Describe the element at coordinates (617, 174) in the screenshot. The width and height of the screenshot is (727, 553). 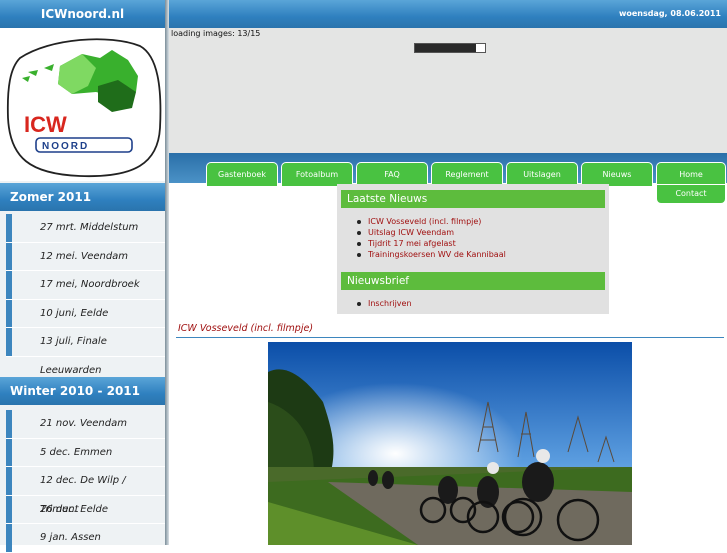
I see `nav-nieuws: Nieuws` at that location.